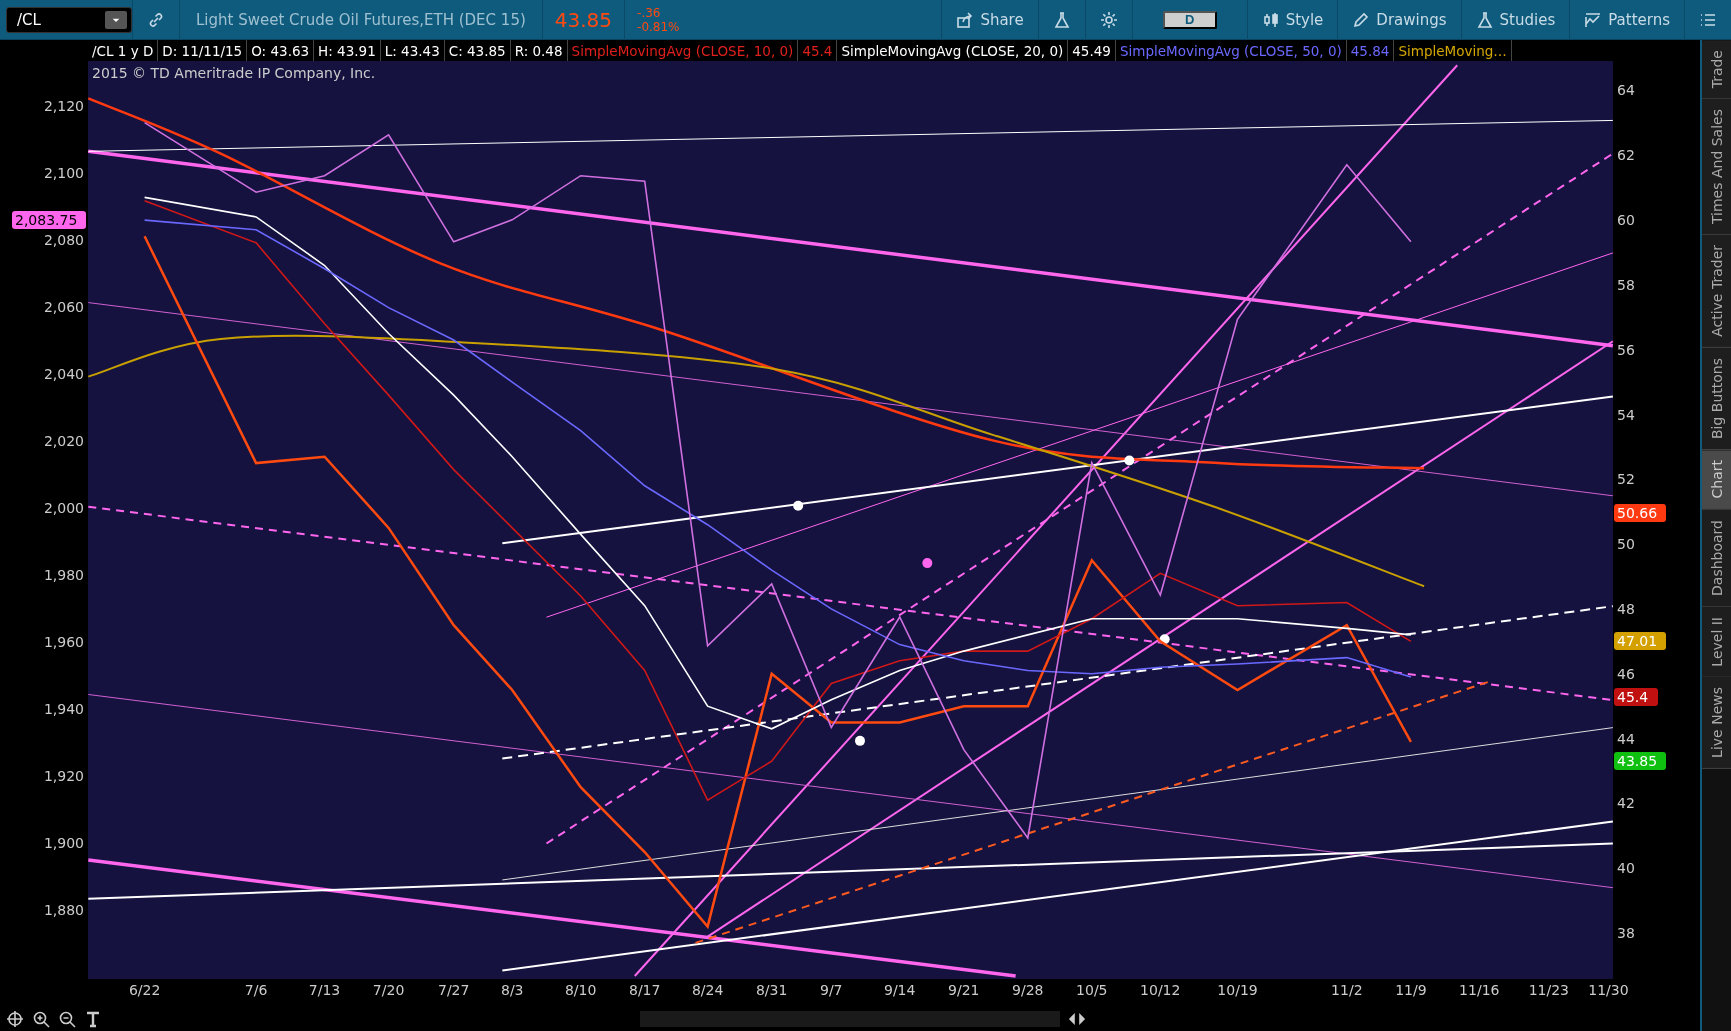  I want to click on axis-label: 8/10, so click(580, 990).